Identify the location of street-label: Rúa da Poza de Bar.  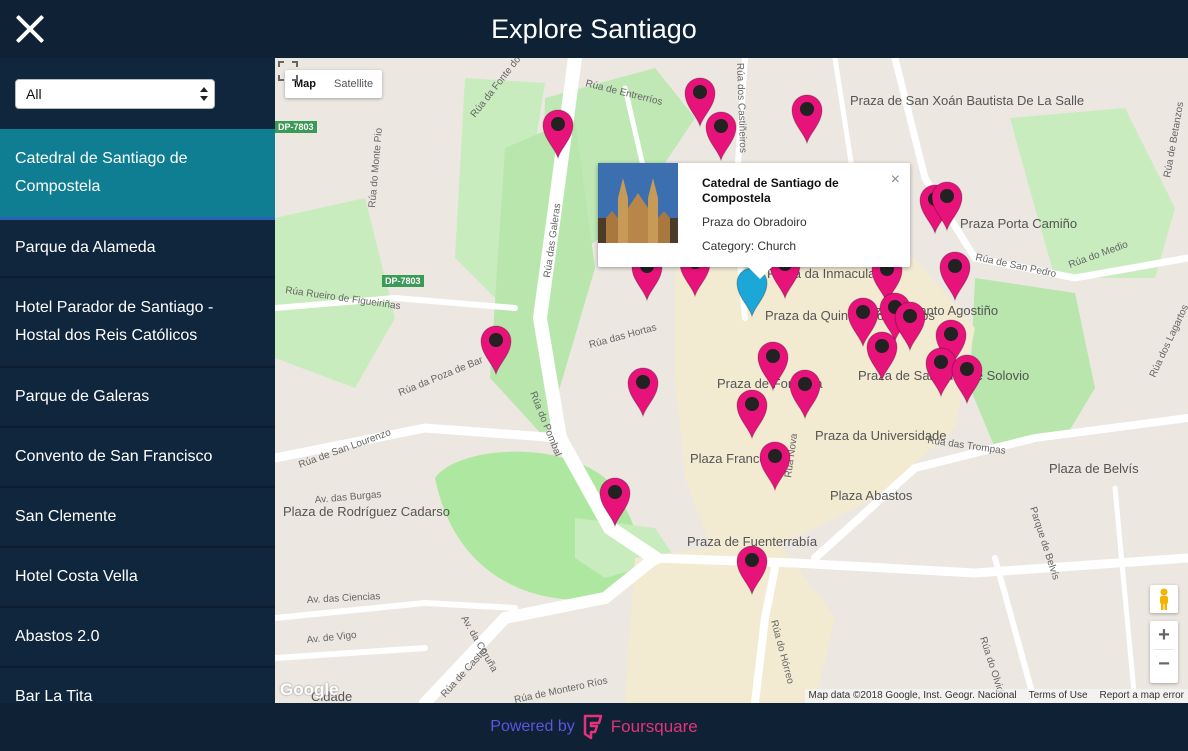
(441, 377).